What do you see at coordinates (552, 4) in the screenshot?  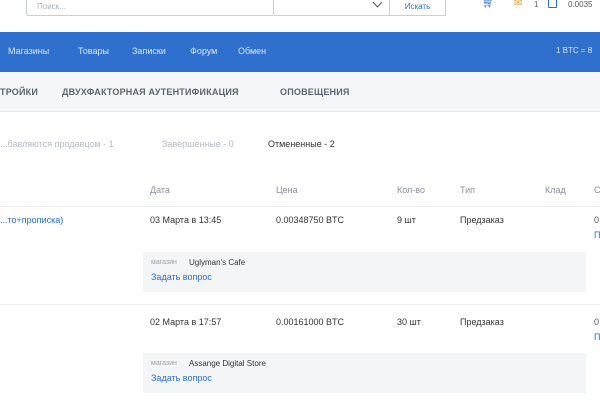 I see `wallet-icon` at bounding box center [552, 4].